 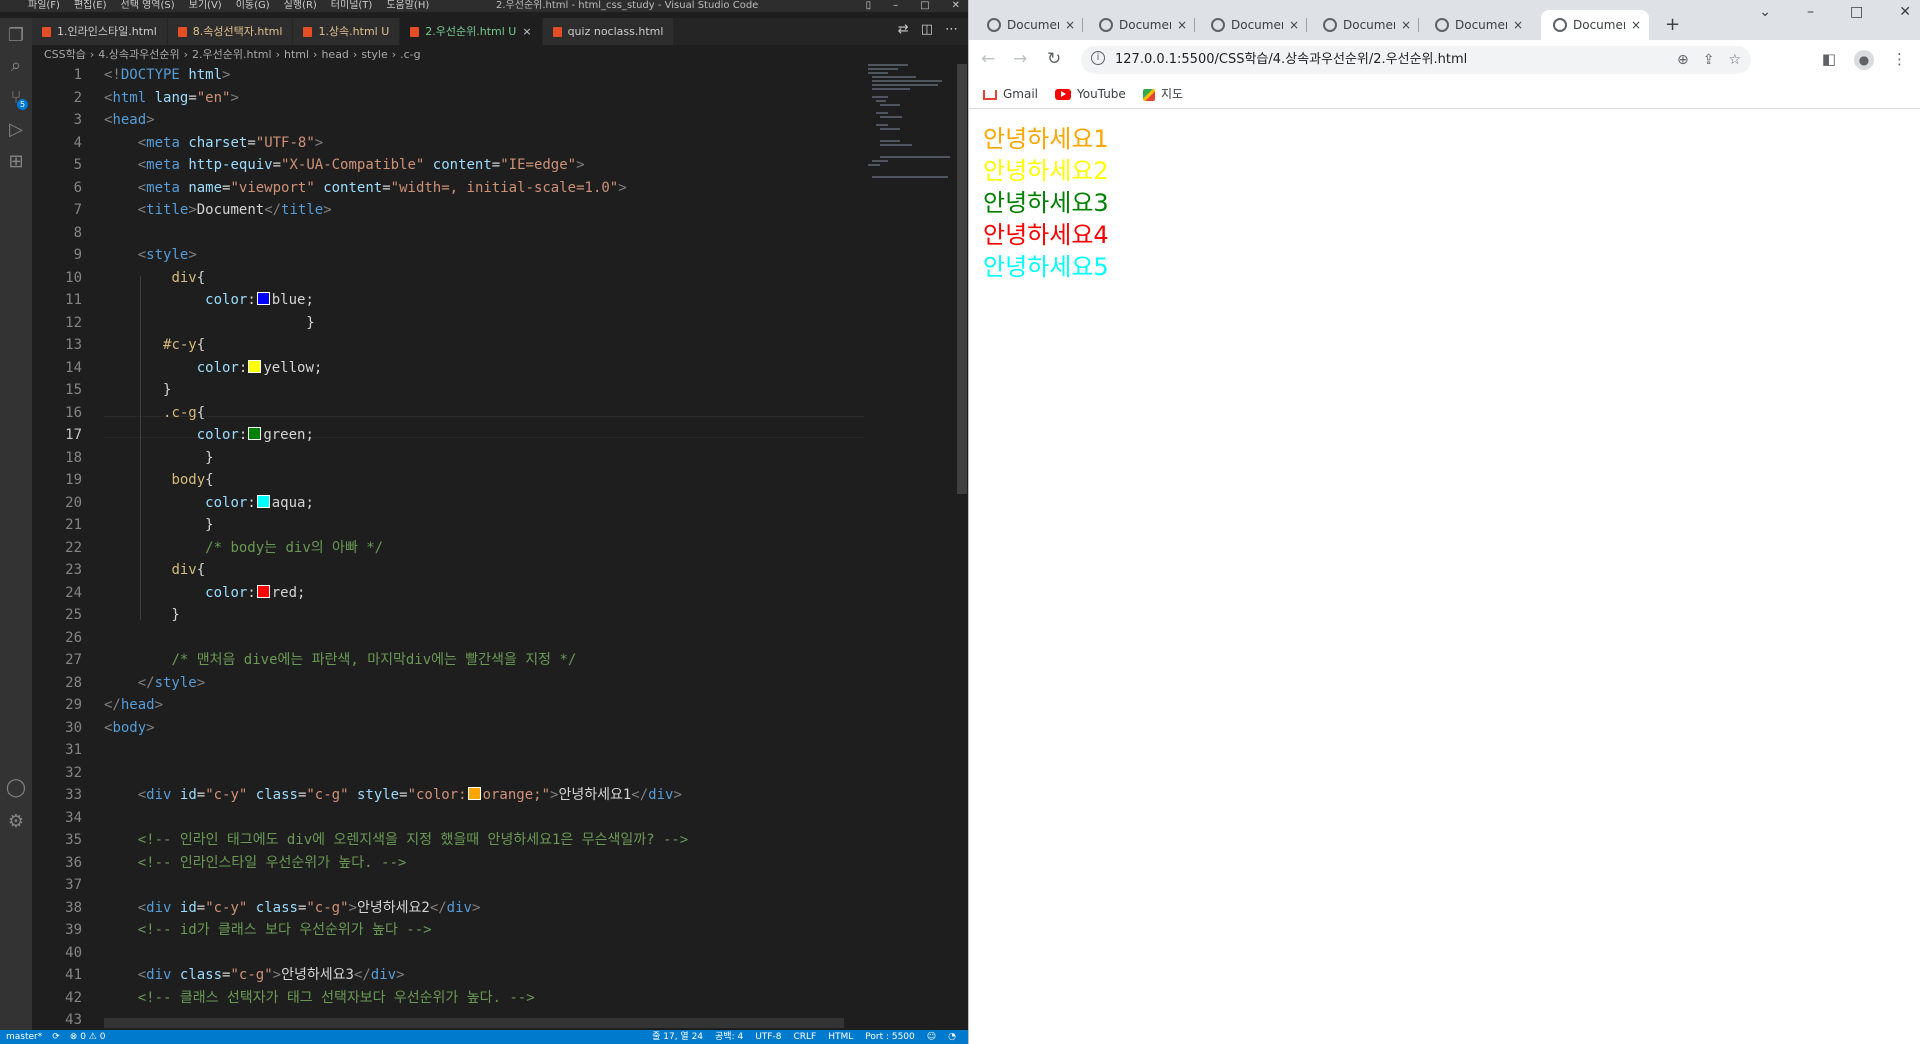 What do you see at coordinates (988, 59) in the screenshot?
I see `back-button: ←` at bounding box center [988, 59].